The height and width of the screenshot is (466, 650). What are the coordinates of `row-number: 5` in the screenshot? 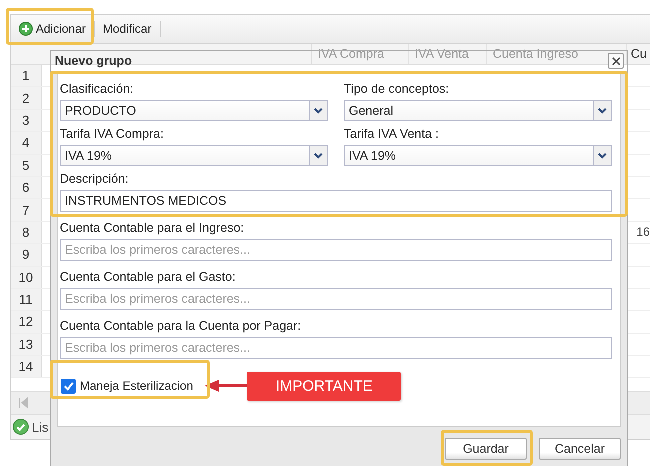 It's located at (26, 165).